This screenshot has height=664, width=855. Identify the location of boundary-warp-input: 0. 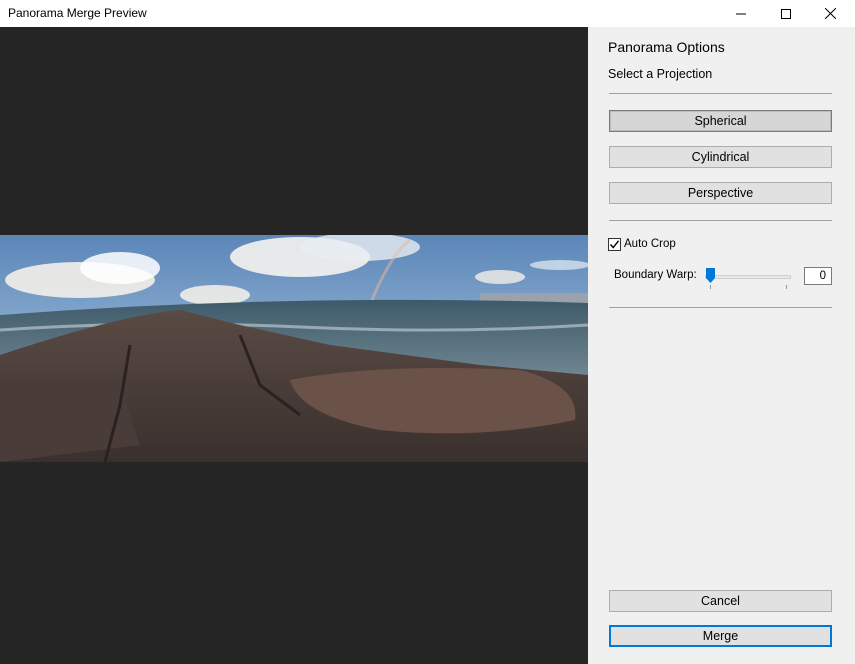
(818, 276).